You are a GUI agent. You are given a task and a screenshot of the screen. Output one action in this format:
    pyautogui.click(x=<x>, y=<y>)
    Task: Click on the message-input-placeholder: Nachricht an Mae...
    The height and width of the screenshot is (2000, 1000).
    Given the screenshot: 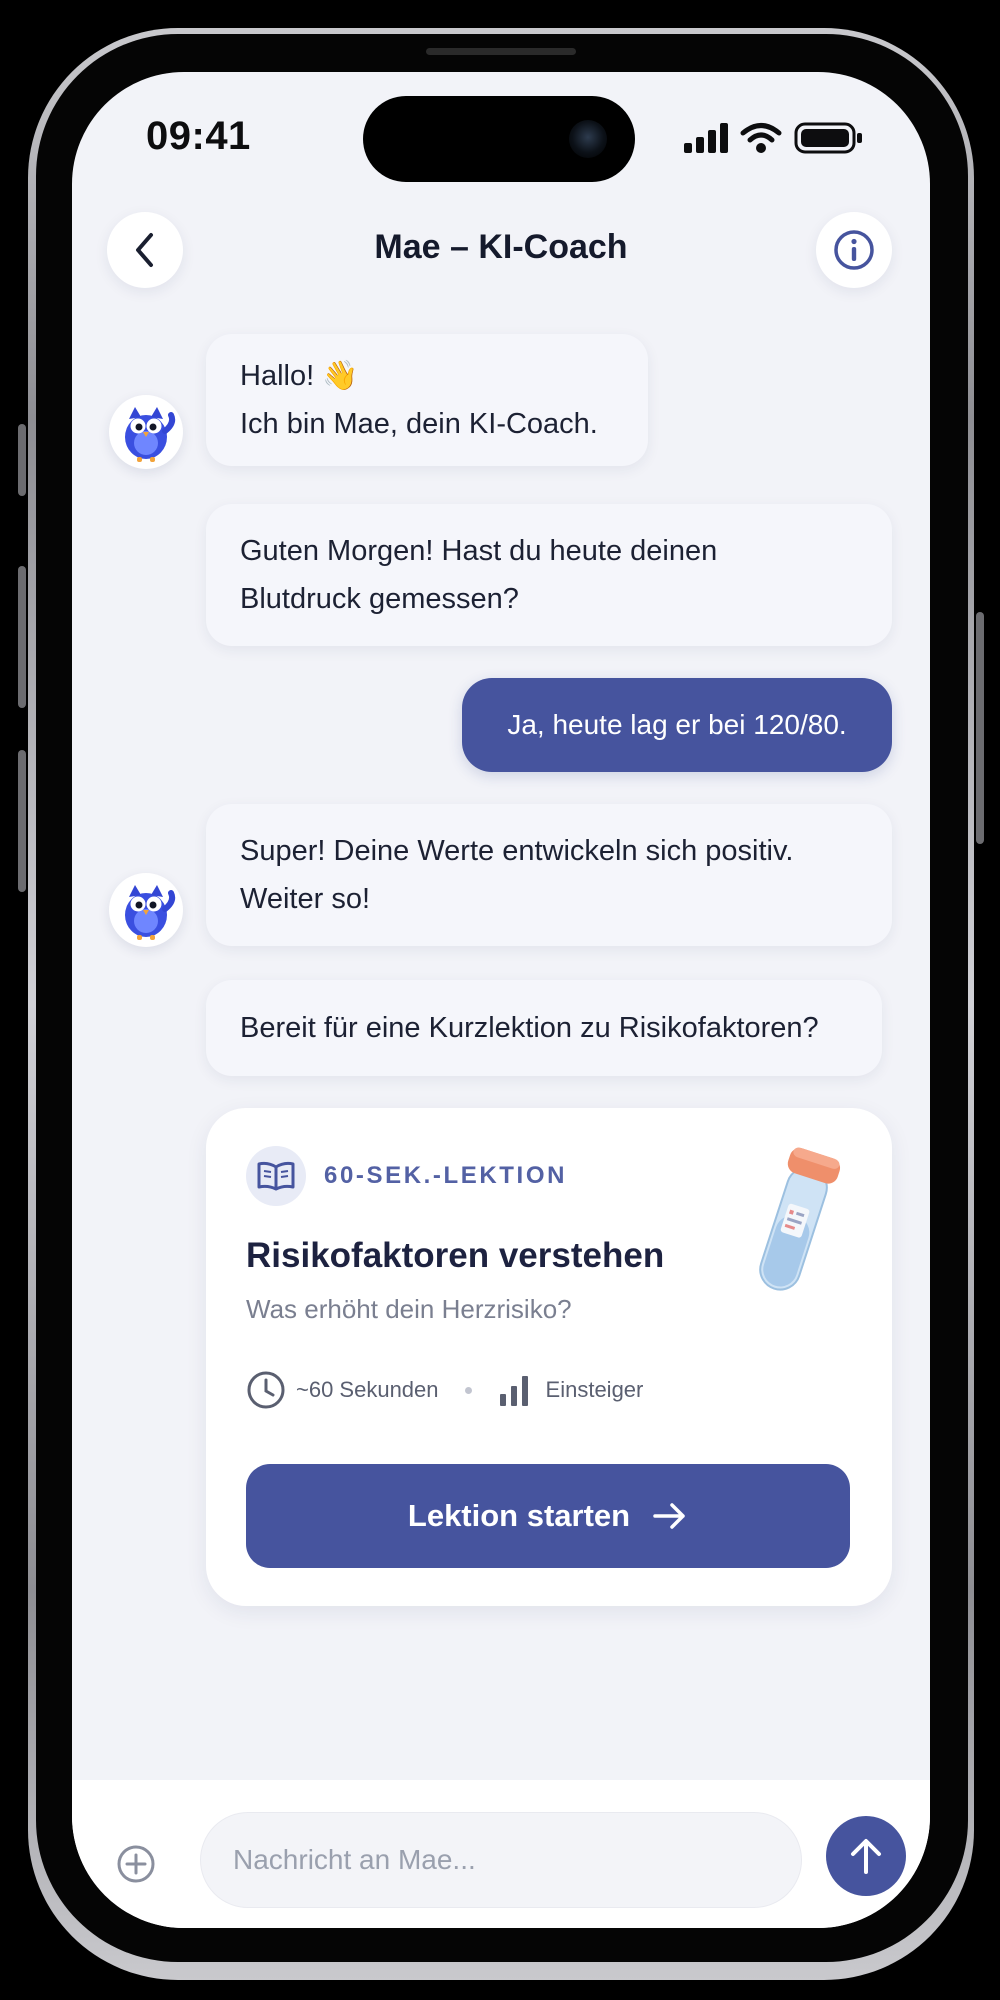 What is the action you would take?
    pyautogui.click(x=354, y=1859)
    